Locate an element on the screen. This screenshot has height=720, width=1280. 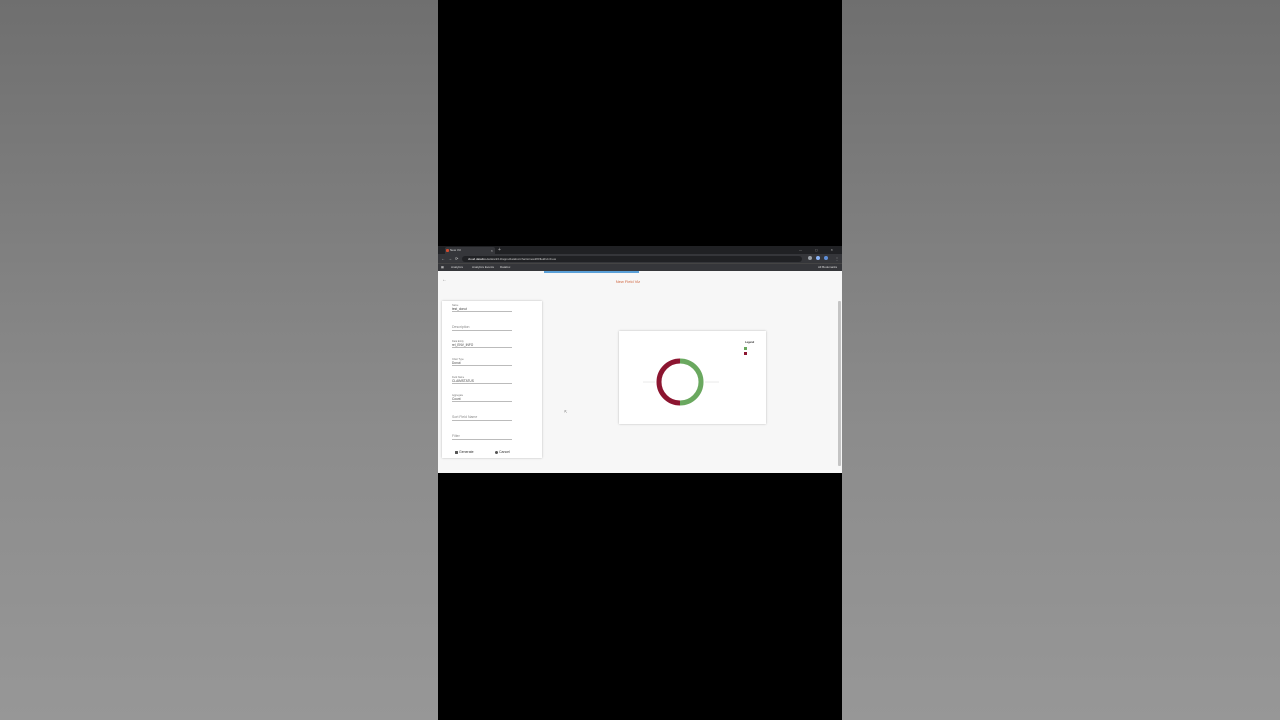
name-value: test_donut is located at coordinates (459, 309).